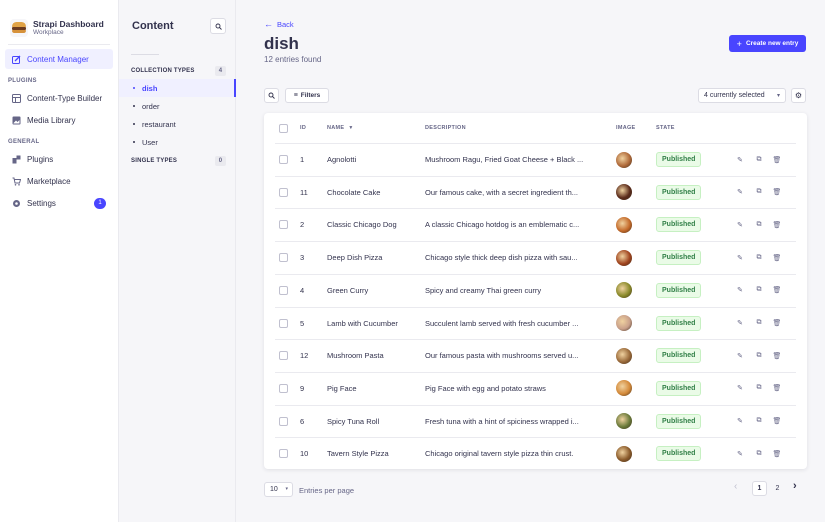  I want to click on nav-item-media-library: Media Library, so click(59, 120).